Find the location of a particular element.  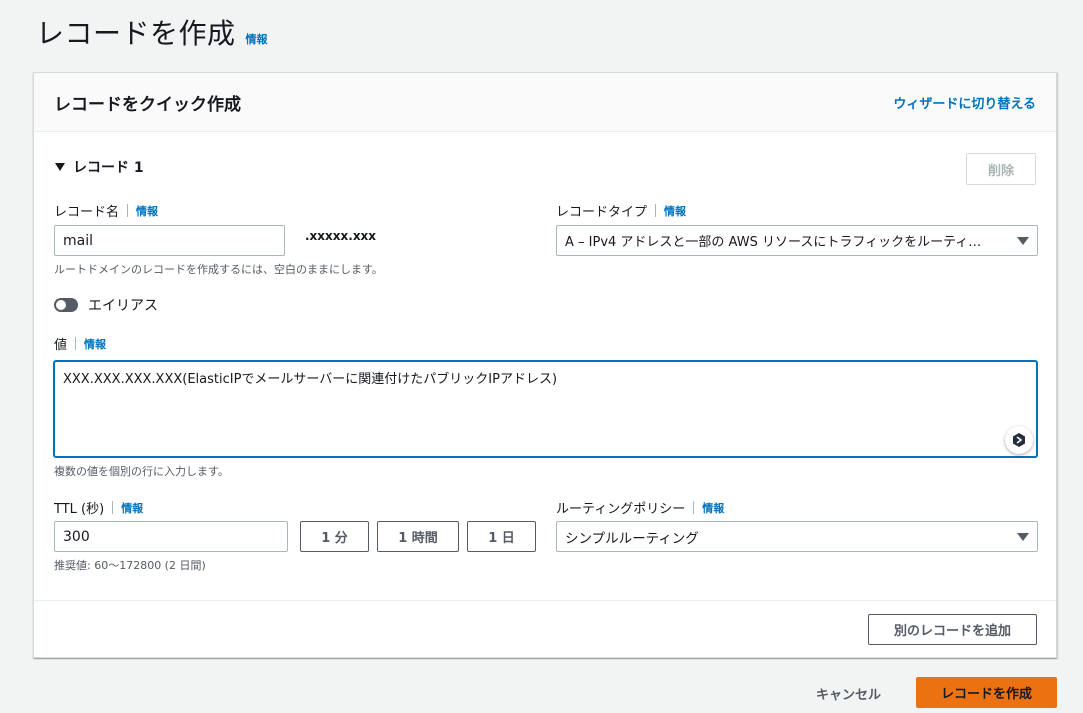

ttl-info-link: 情報 is located at coordinates (132, 508).